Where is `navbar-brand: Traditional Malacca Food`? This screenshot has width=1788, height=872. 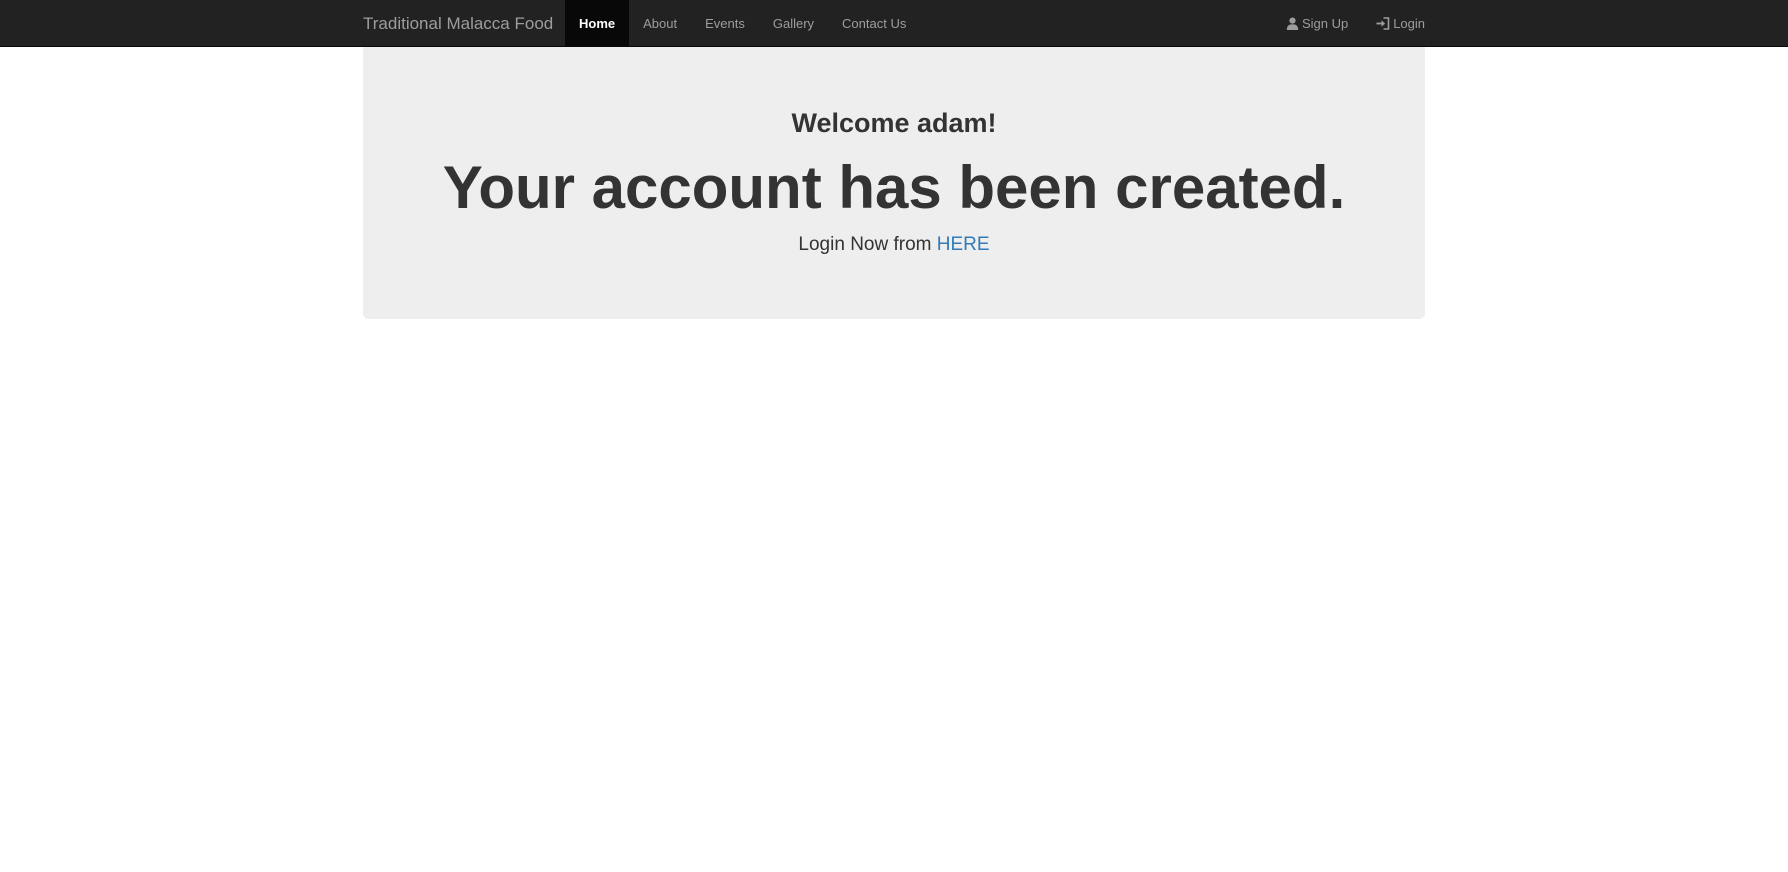
navbar-brand: Traditional Malacca Food is located at coordinates (458, 23).